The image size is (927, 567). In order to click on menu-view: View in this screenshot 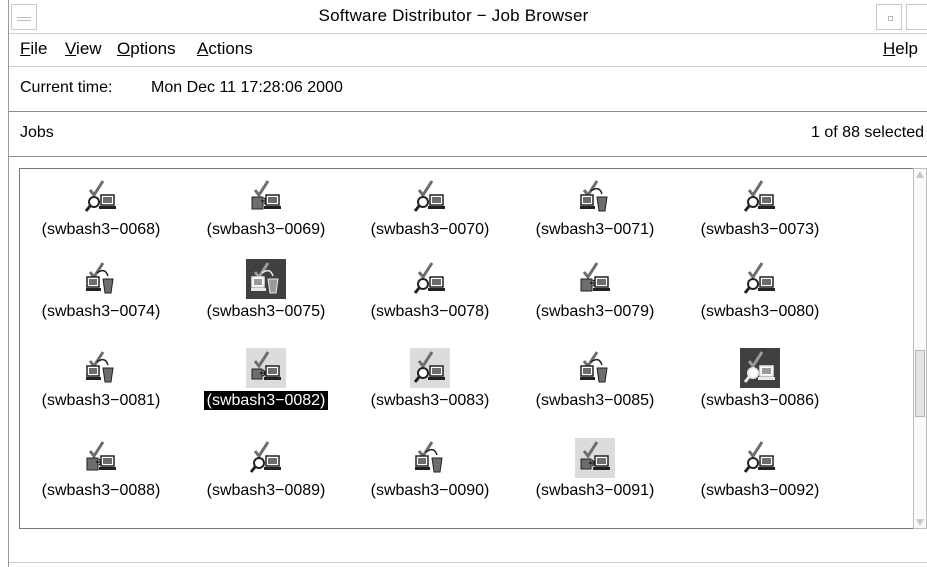, I will do `click(83, 49)`.